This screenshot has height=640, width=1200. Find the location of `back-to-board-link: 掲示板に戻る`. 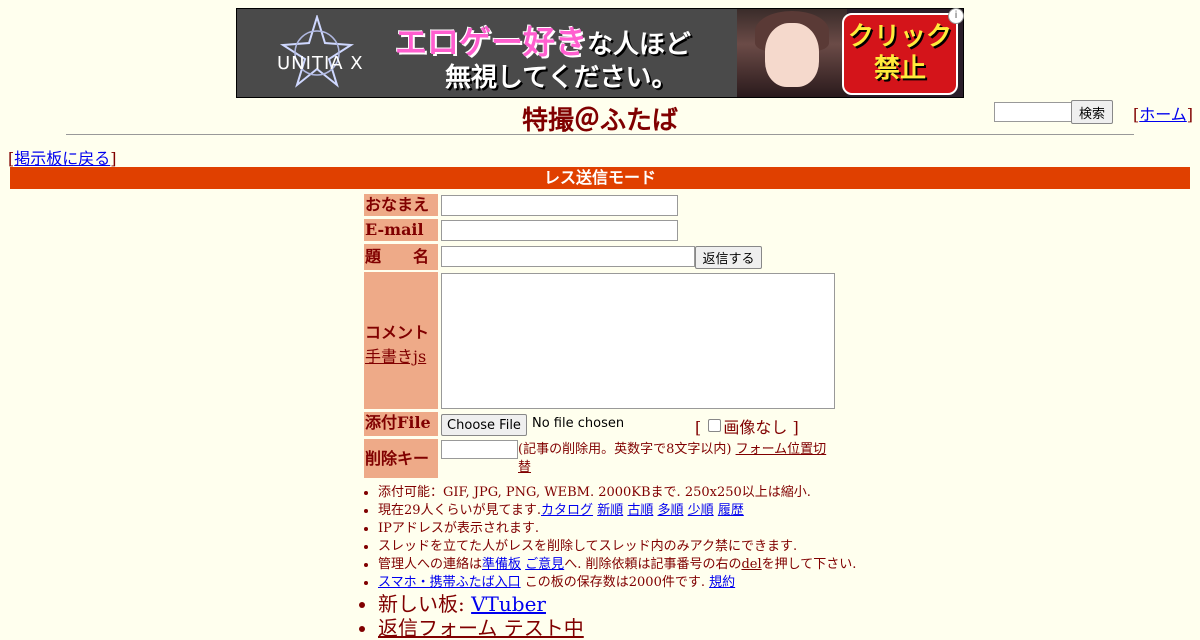

back-to-board-link: 掲示板に戻る is located at coordinates (62, 158).